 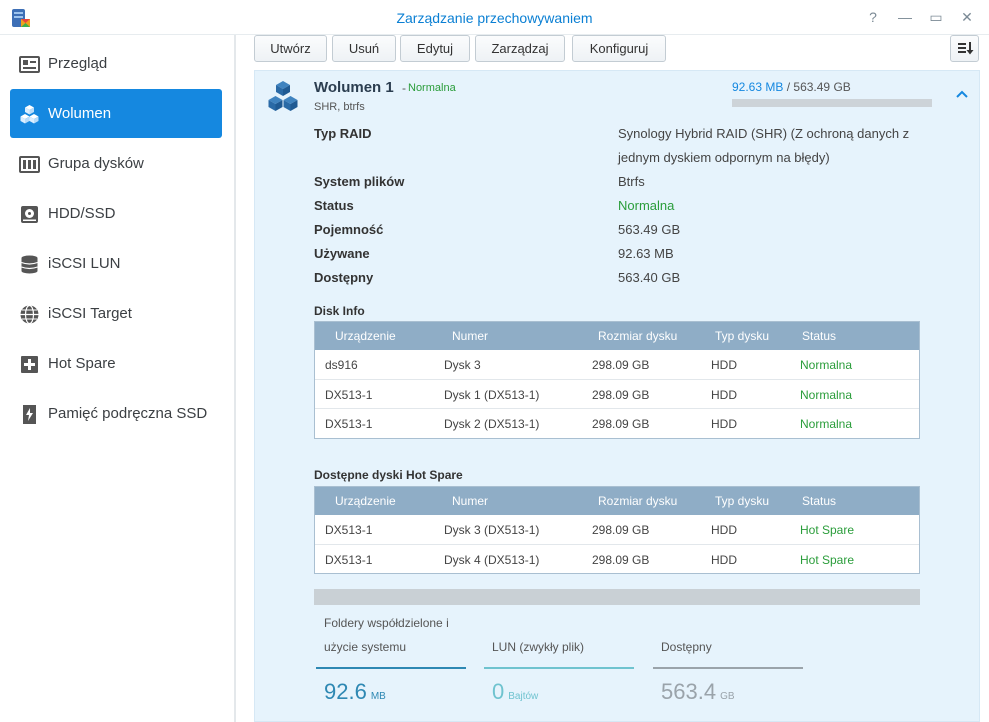 I want to click on sidebar-item-label: Pamięć podręczna SSD, so click(x=128, y=413).